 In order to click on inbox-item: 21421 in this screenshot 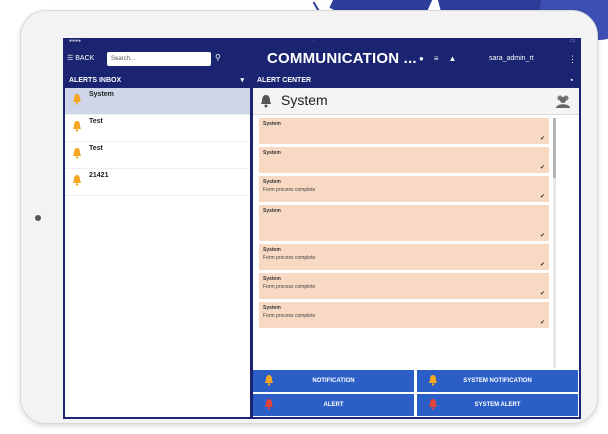, I will do `click(157, 182)`.